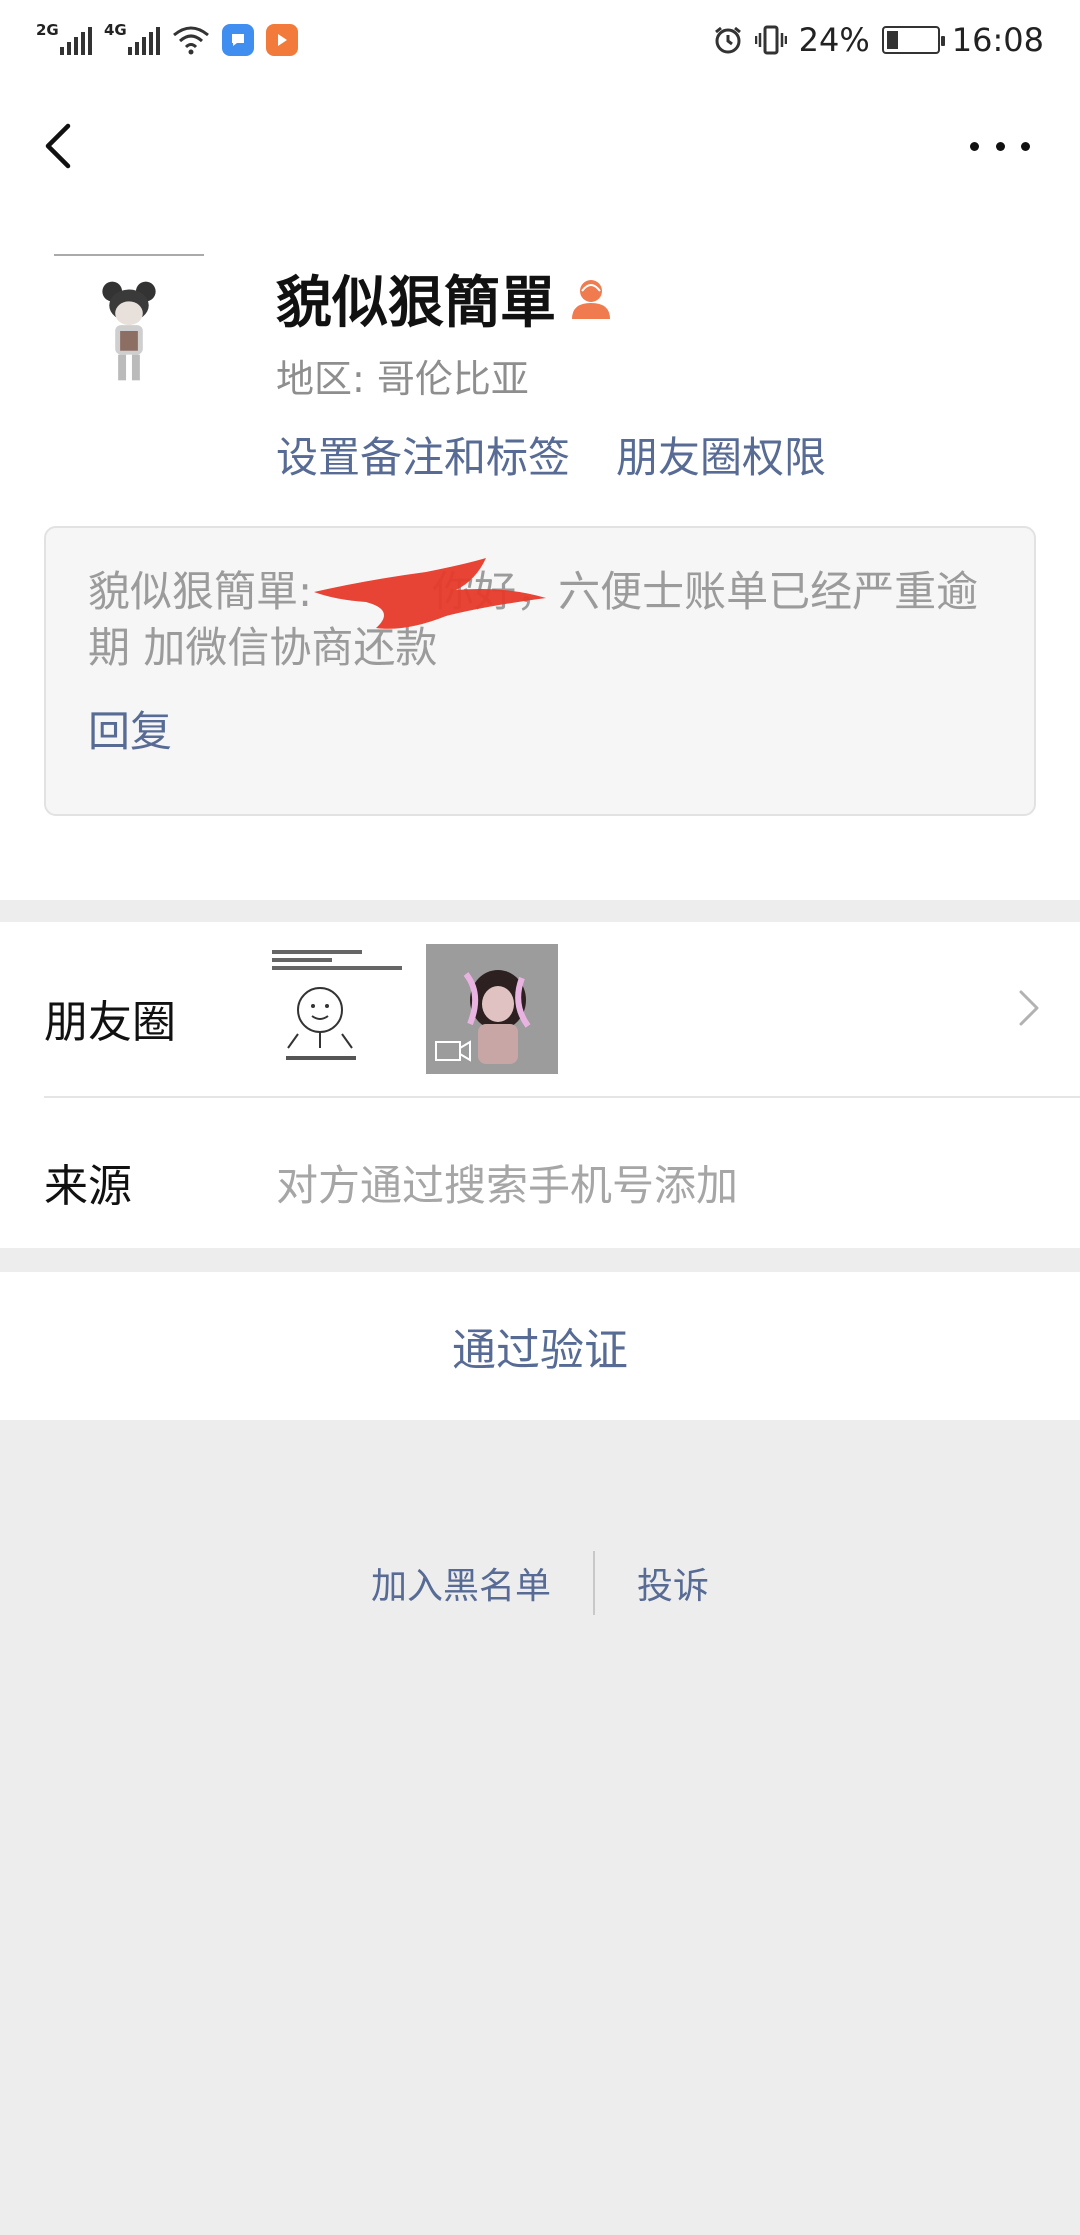 Image resolution: width=1080 pixels, height=2235 pixels. What do you see at coordinates (129, 329) in the screenshot?
I see `avatar` at bounding box center [129, 329].